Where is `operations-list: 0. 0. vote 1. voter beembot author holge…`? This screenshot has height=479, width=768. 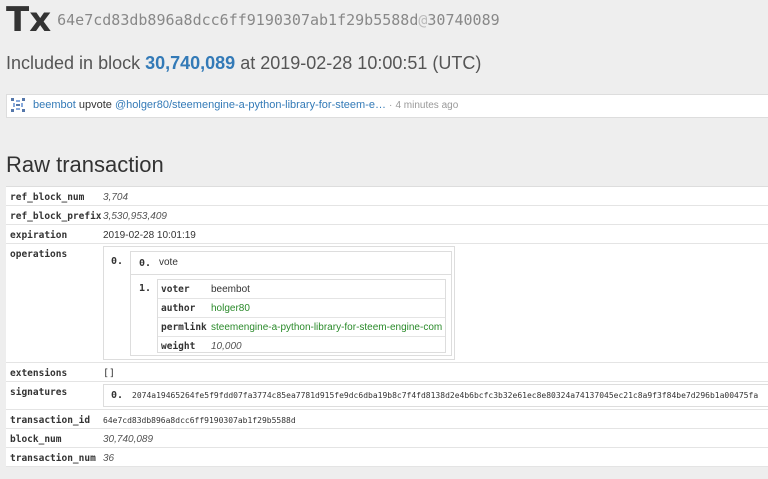
operations-list: 0. 0. vote 1. voter beembot author holge… is located at coordinates (279, 303).